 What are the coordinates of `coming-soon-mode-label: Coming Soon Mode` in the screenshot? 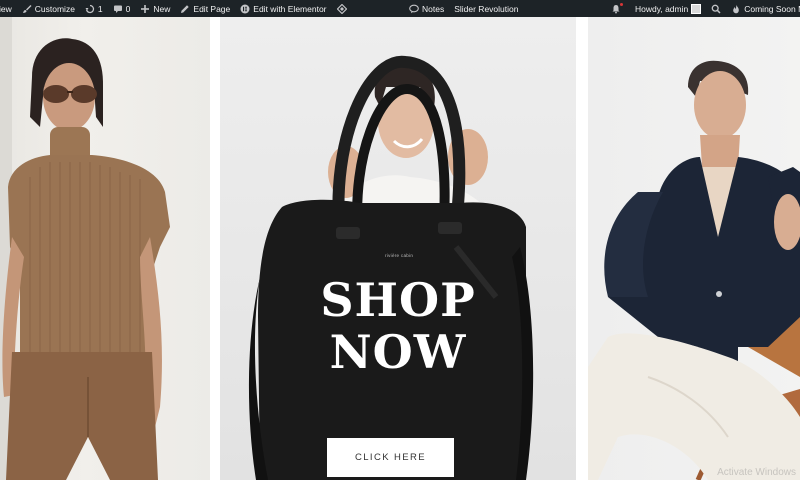 It's located at (772, 8).